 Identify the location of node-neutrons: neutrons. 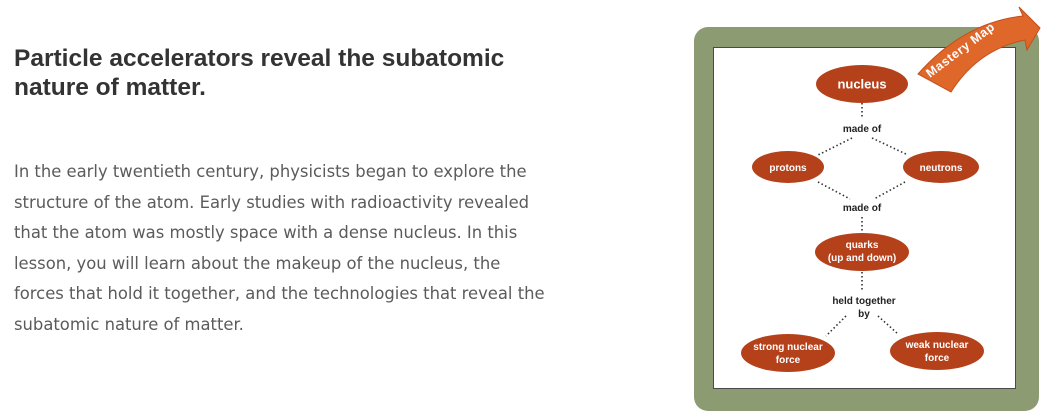
(941, 167).